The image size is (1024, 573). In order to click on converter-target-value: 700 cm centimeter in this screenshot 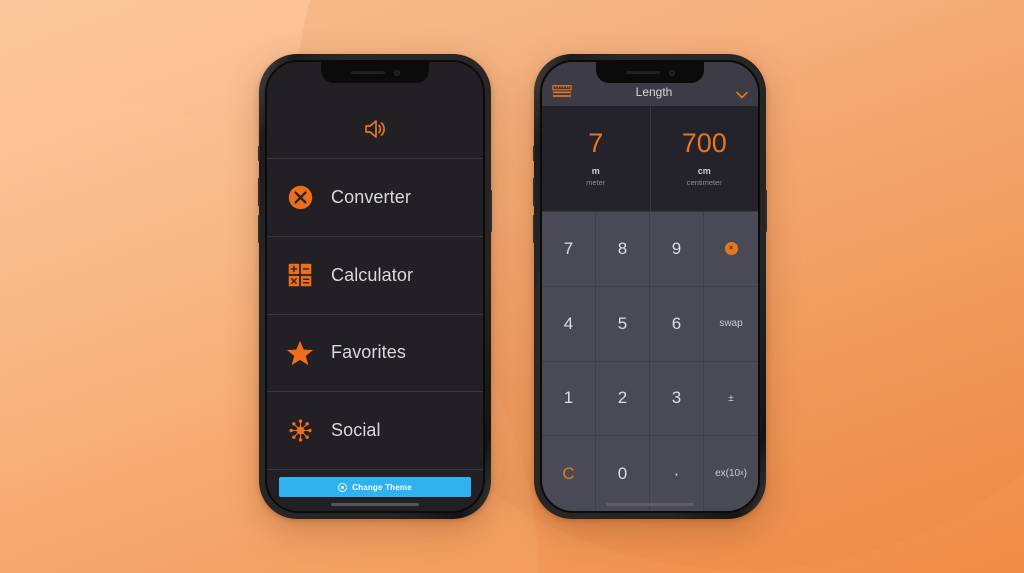, I will do `click(704, 158)`.